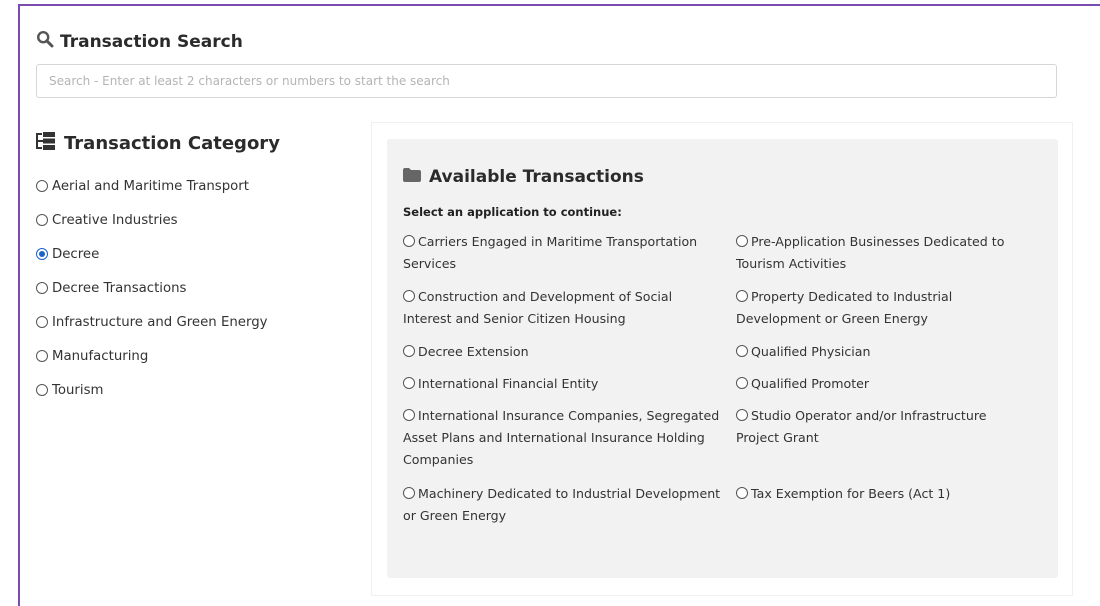  Describe the element at coordinates (536, 177) in the screenshot. I see `transactions-title: Available Transactions` at that location.